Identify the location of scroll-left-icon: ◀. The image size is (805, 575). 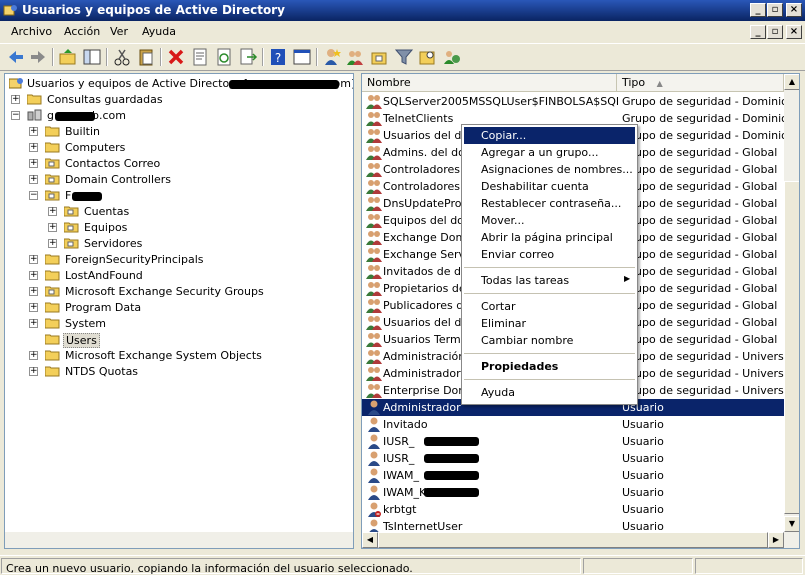
(370, 540).